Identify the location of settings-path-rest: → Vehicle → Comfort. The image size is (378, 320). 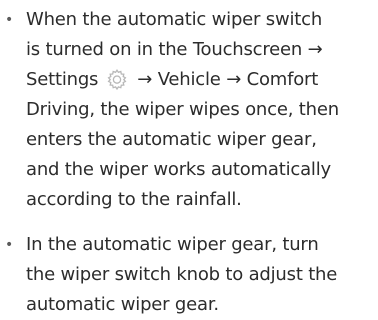
(228, 79).